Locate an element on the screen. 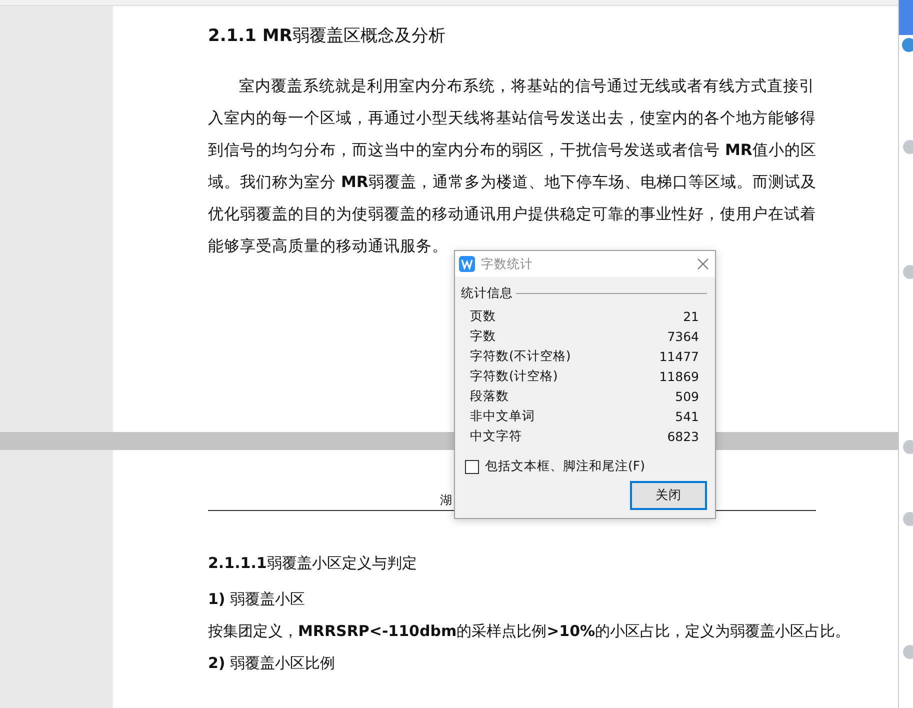 This screenshot has height=708, width=913. stat-label: 非中文单词 is located at coordinates (502, 416).